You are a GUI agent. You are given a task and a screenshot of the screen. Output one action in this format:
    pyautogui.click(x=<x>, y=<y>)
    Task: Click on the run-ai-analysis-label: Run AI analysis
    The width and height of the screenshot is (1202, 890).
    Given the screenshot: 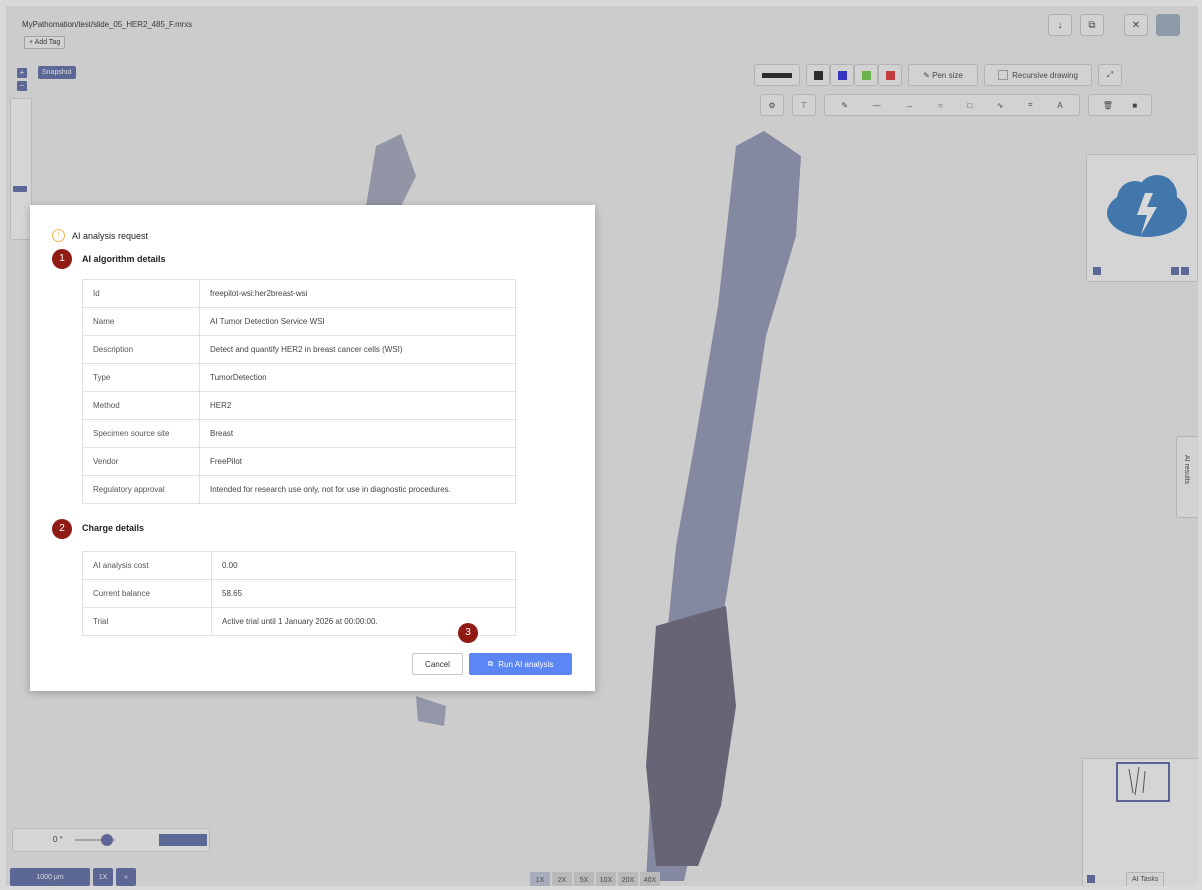 What is the action you would take?
    pyautogui.click(x=526, y=664)
    